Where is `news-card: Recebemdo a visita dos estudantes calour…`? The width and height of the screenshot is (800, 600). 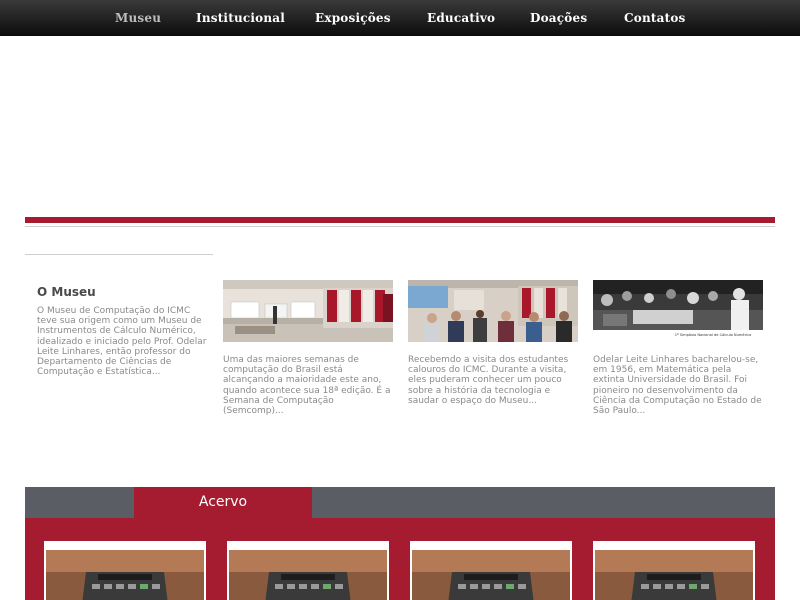
news-card: Recebemdo a visita dos estudantes calour… is located at coordinates (493, 343).